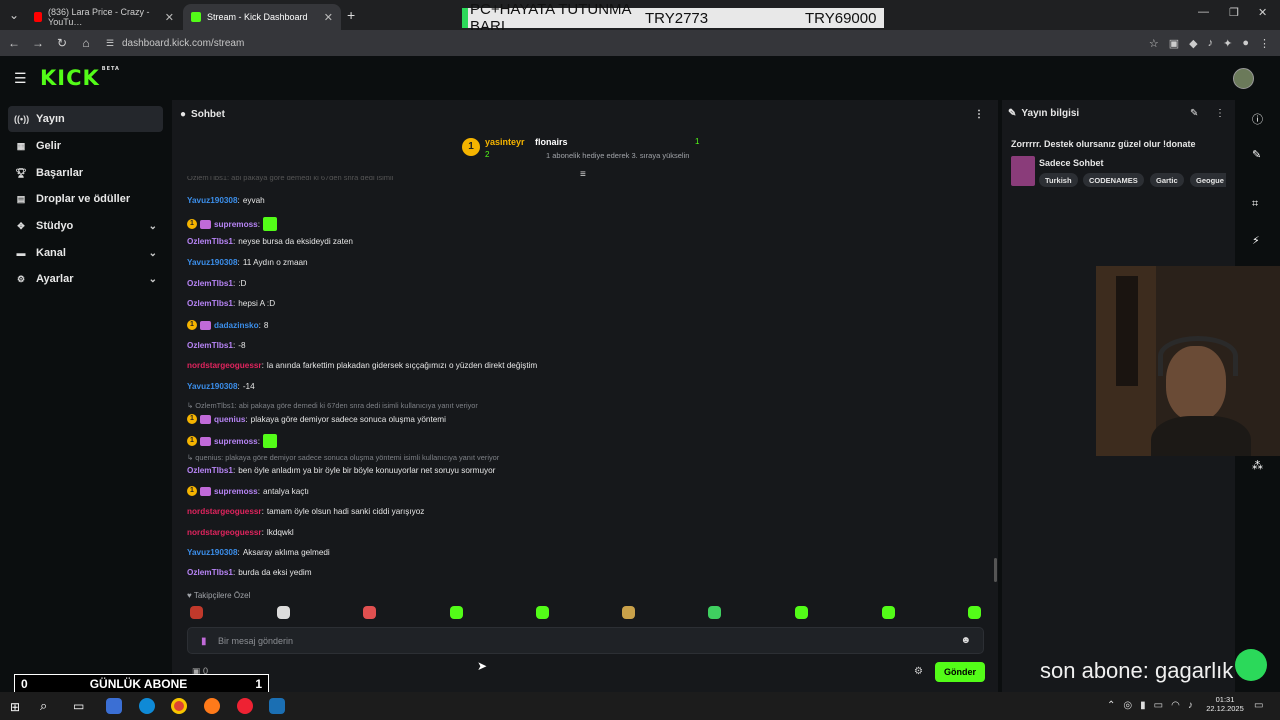 The width and height of the screenshot is (1280, 720). Describe the element at coordinates (86, 43) in the screenshot. I see `home-icon: ⌂` at that location.